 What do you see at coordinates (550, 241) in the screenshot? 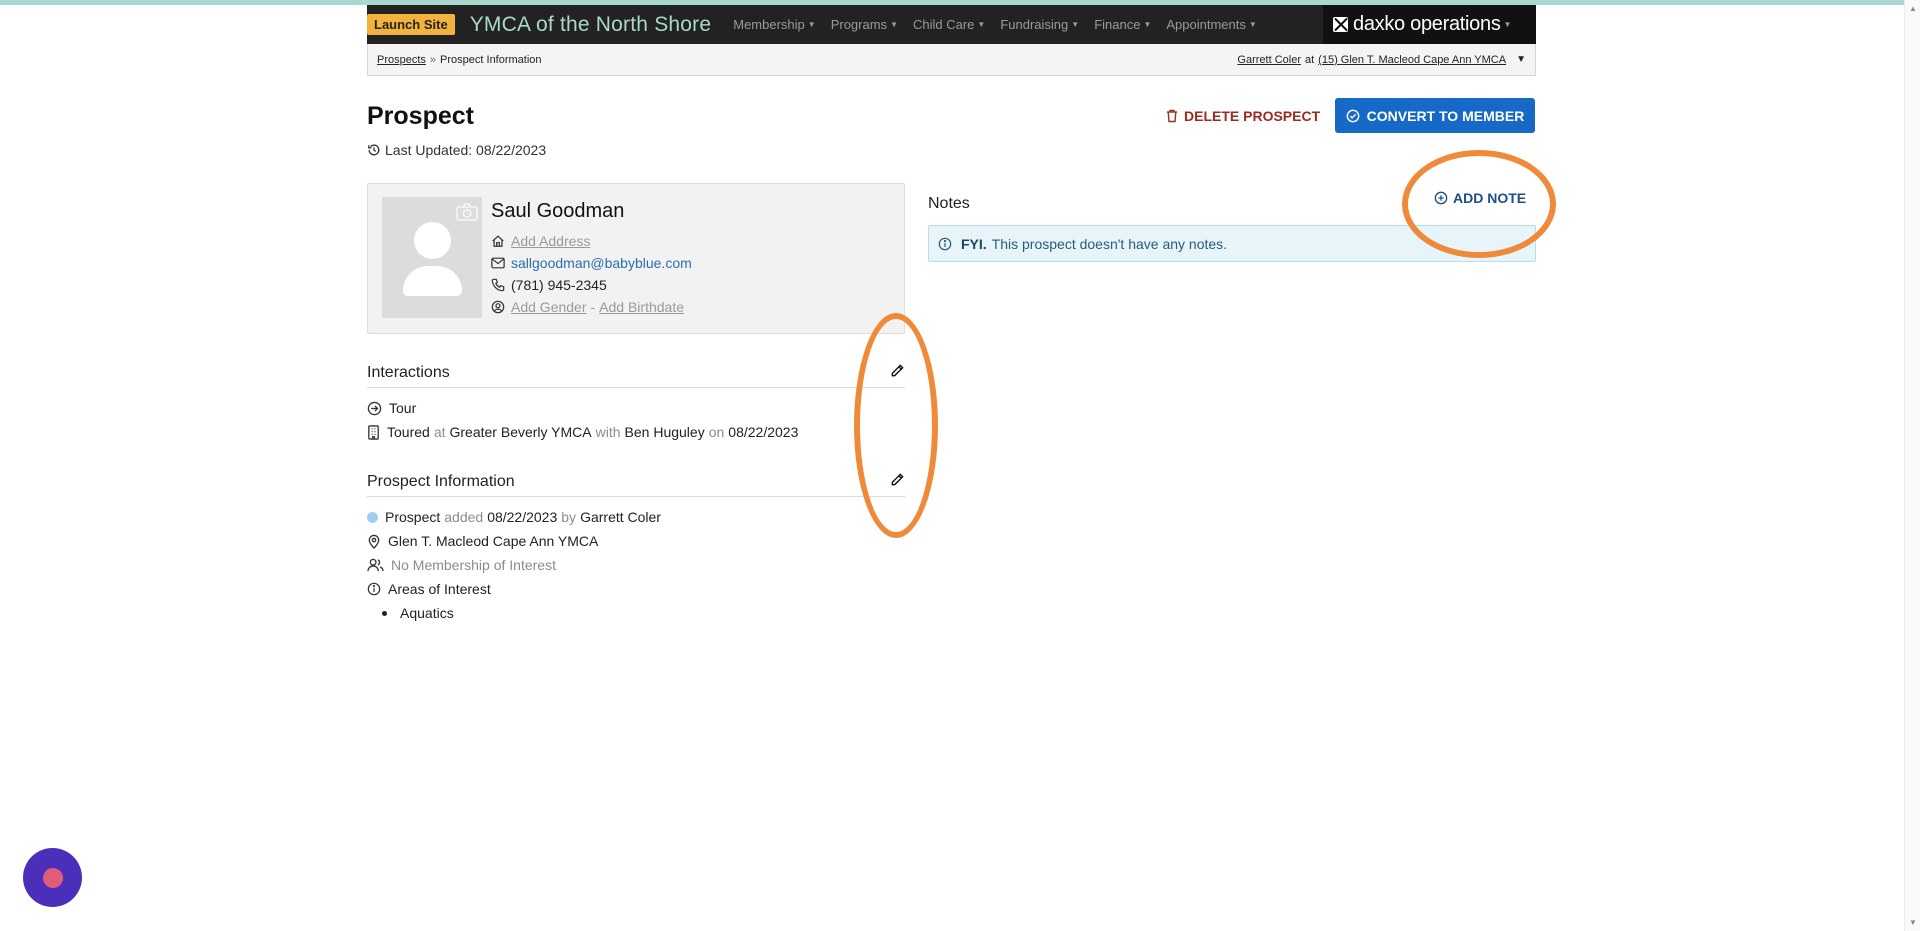
I see `add-address-link: Add Address` at bounding box center [550, 241].